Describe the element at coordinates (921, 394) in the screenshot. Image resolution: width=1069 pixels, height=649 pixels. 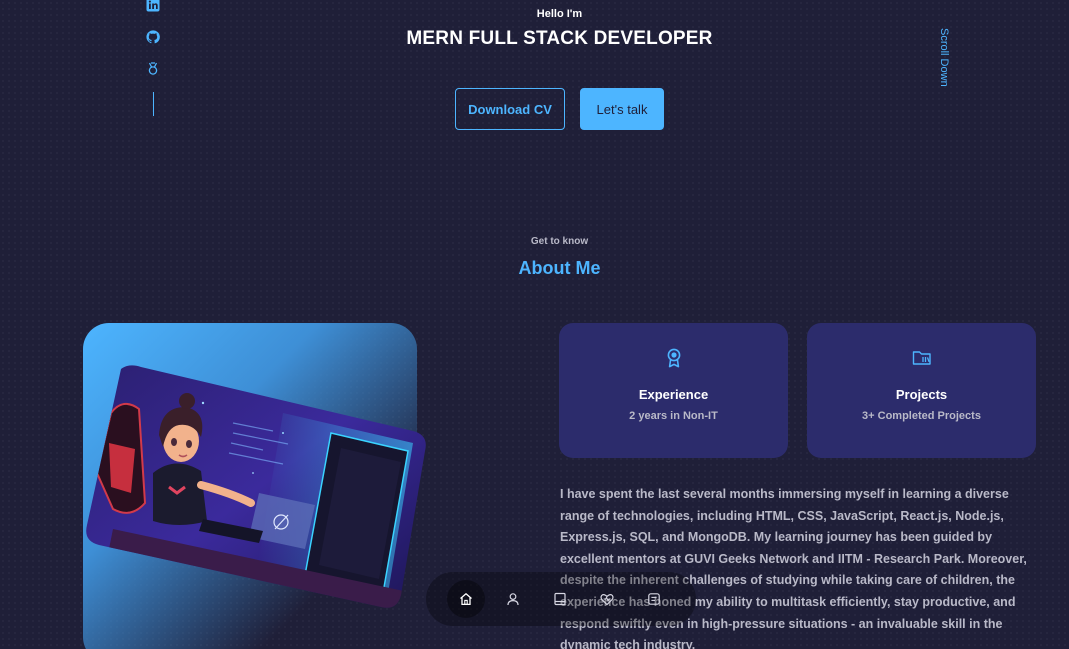
I see `projects-title: Projects` at that location.